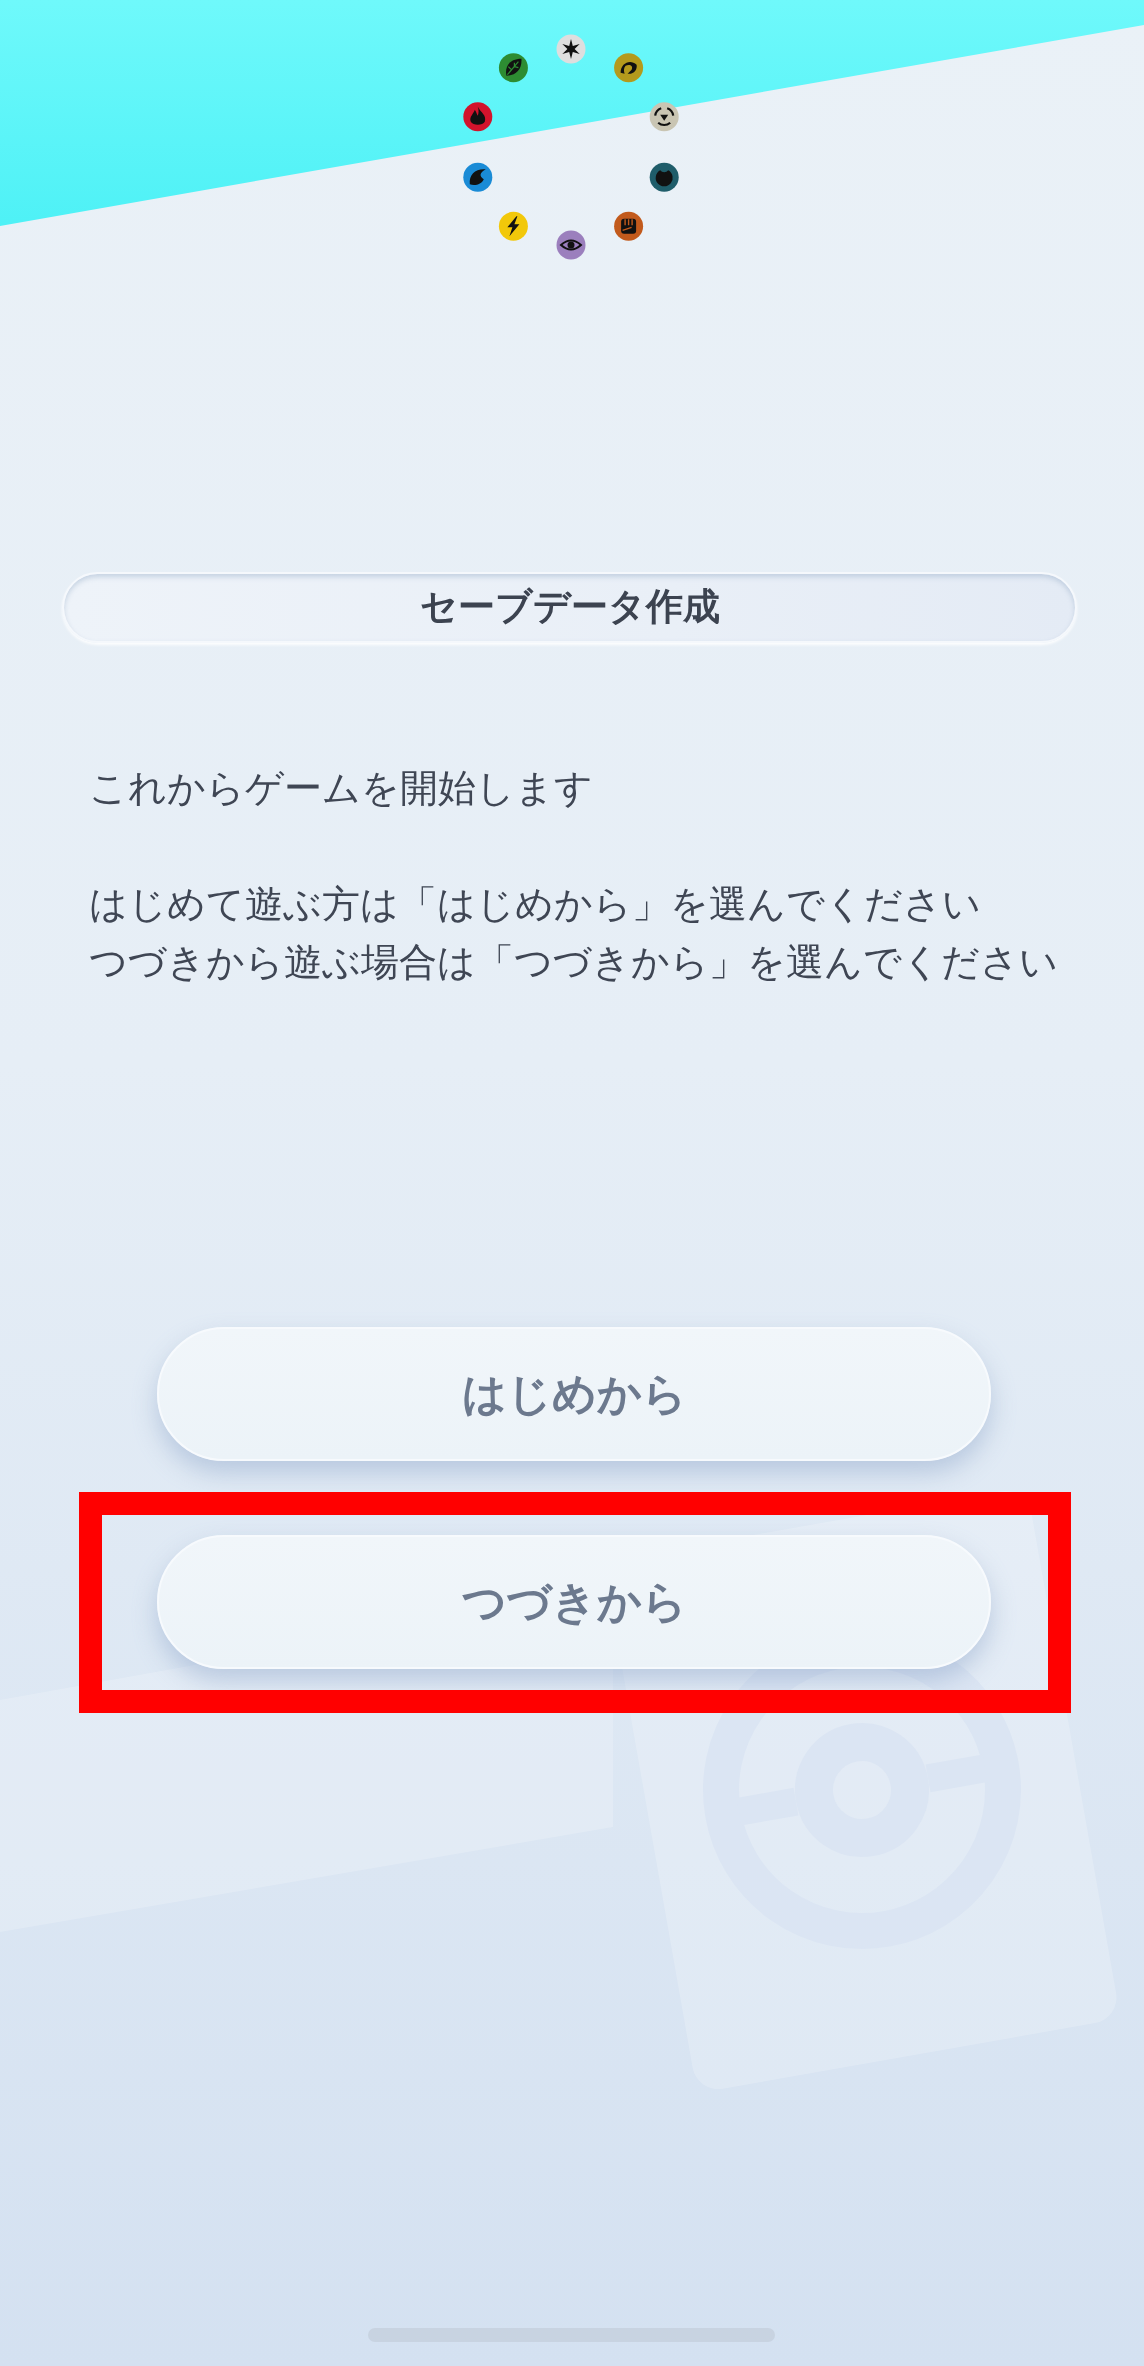 This screenshot has height=2366, width=1144. What do you see at coordinates (569, 607) in the screenshot?
I see `screen-title: セーブデータ作成` at bounding box center [569, 607].